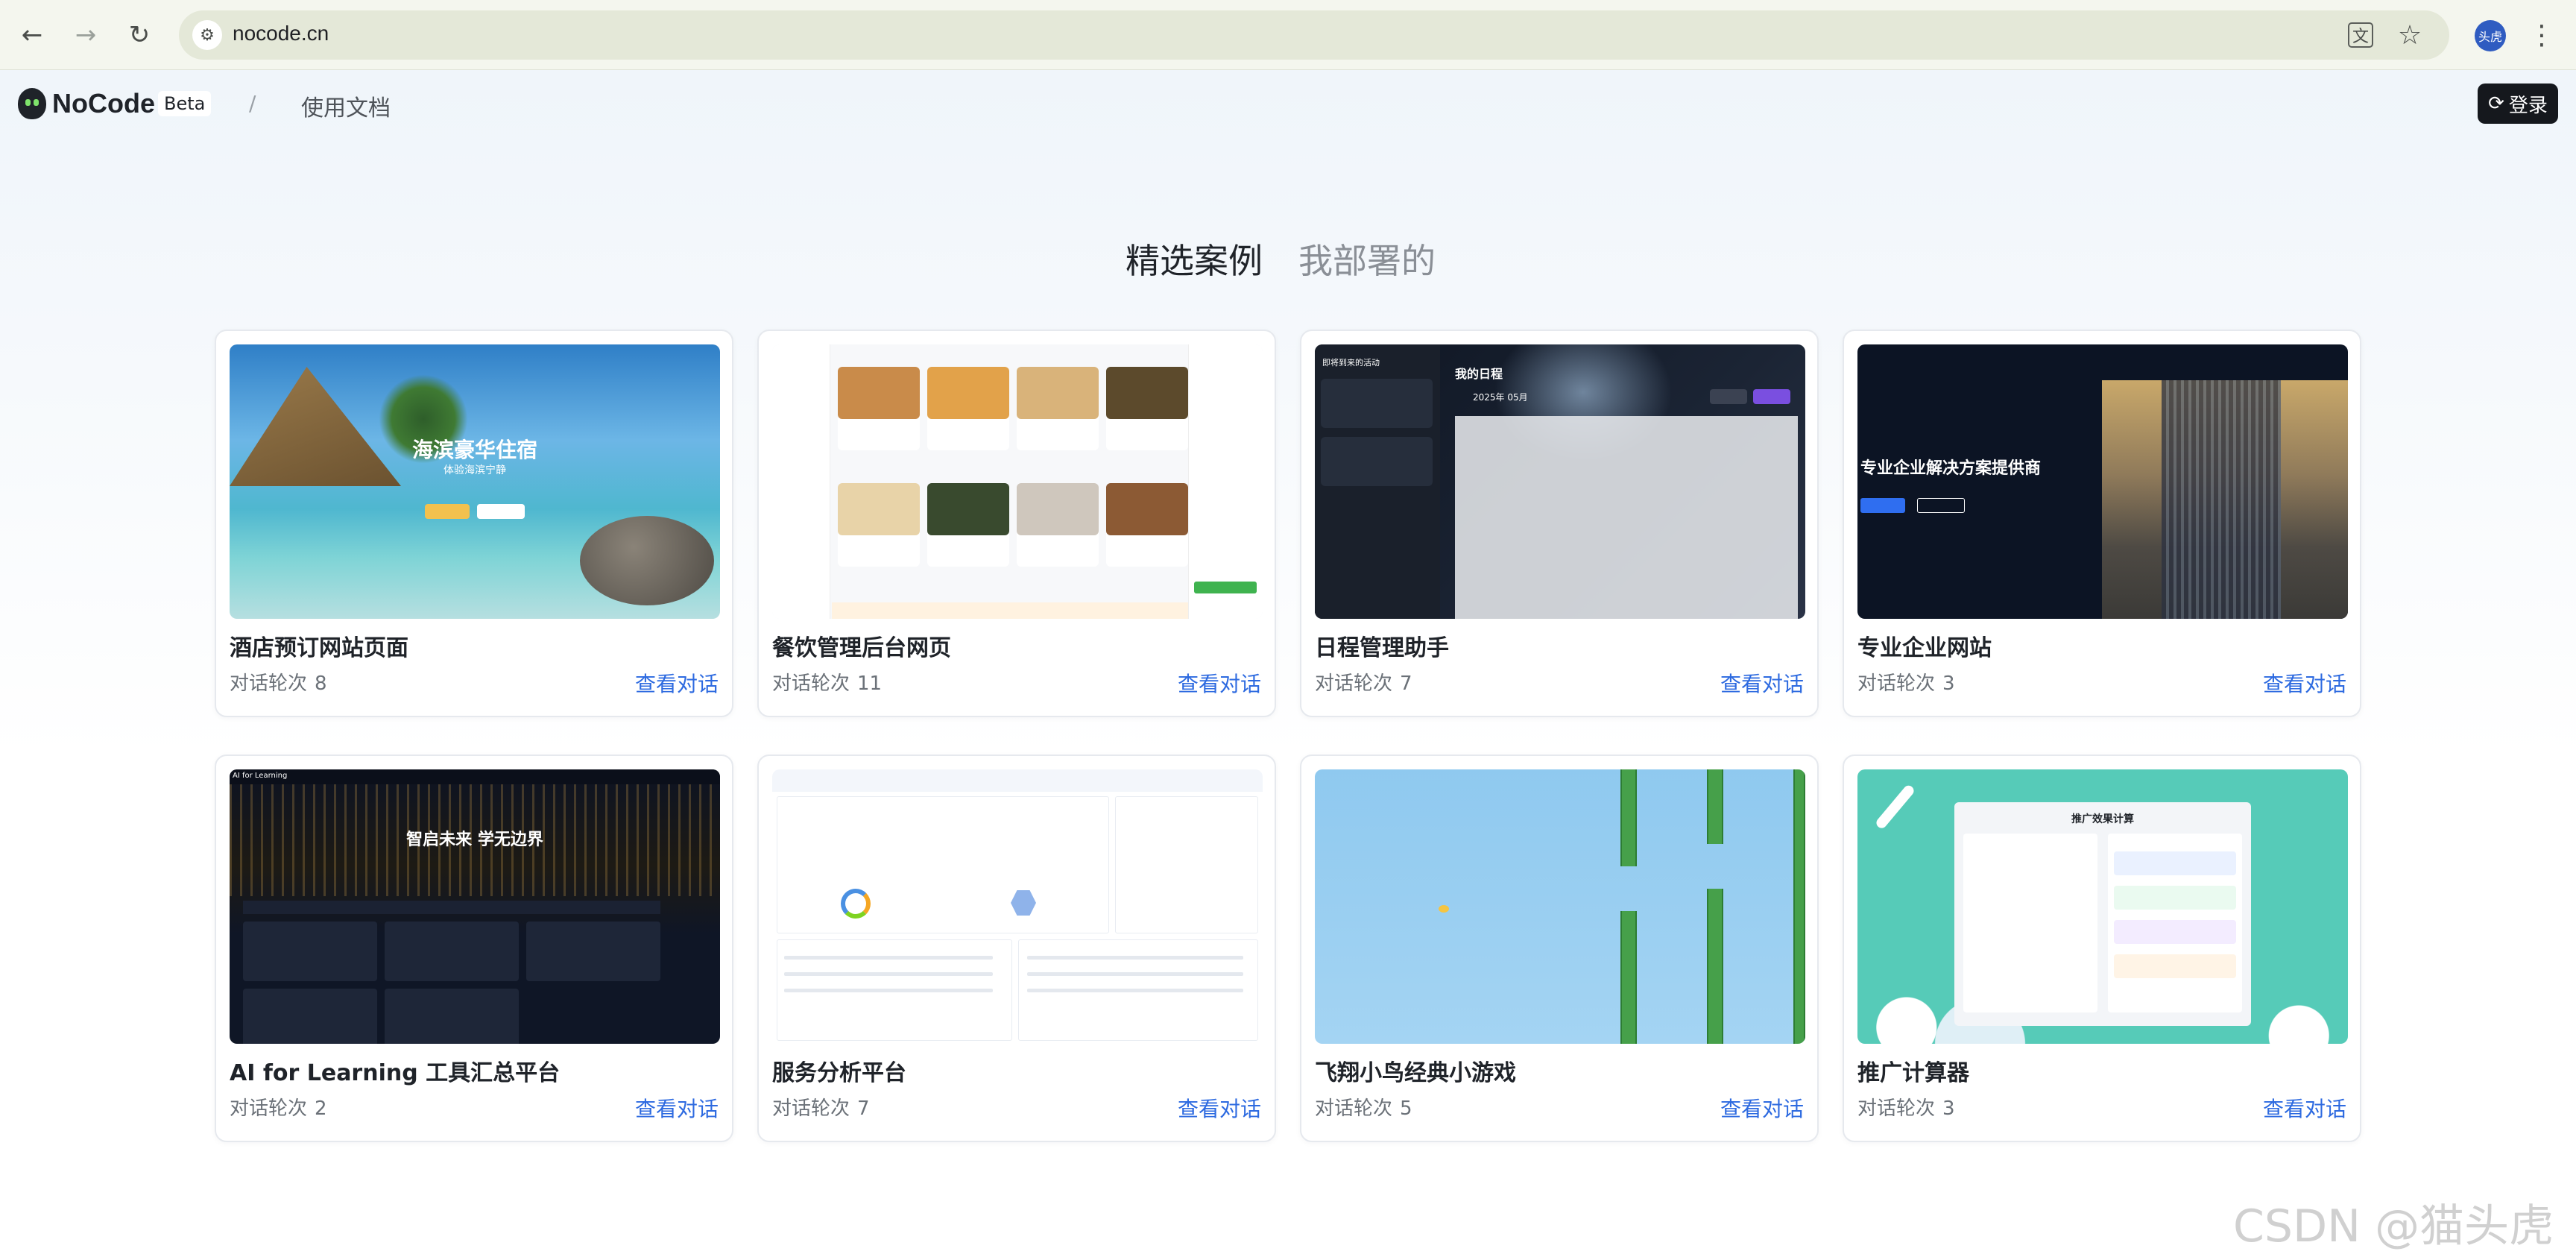 The width and height of the screenshot is (2576, 1260). What do you see at coordinates (139, 35) in the screenshot?
I see `reload-icon: ↻` at bounding box center [139, 35].